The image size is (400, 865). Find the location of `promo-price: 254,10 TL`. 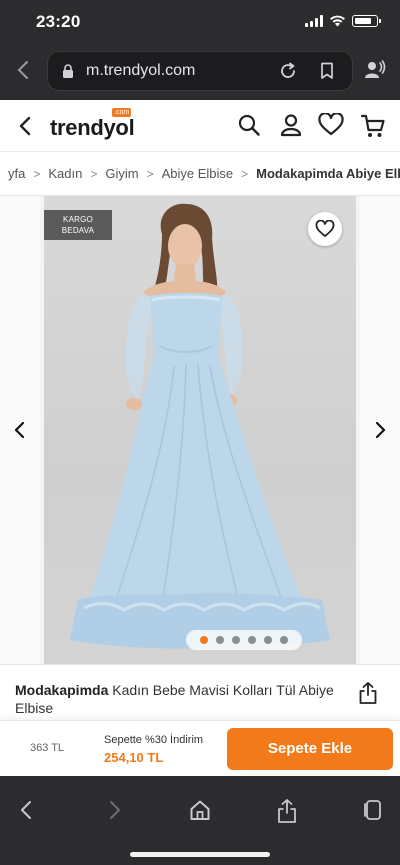

promo-price: 254,10 TL is located at coordinates (134, 757).